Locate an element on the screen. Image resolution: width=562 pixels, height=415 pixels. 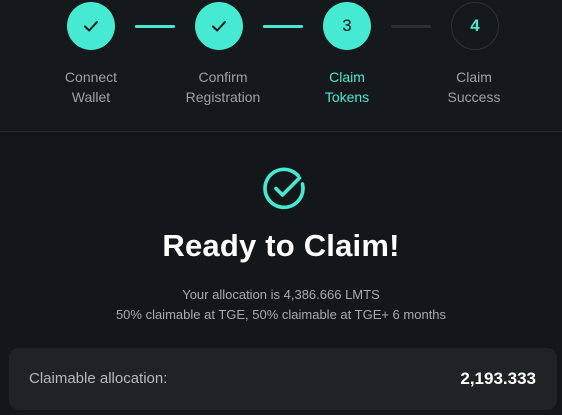
step-1-complete-indicator is located at coordinates (91, 26).